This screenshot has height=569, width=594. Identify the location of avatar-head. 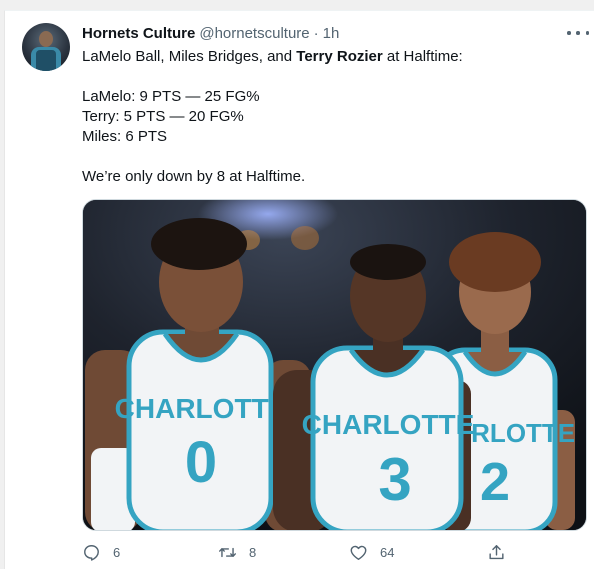
(46, 39).